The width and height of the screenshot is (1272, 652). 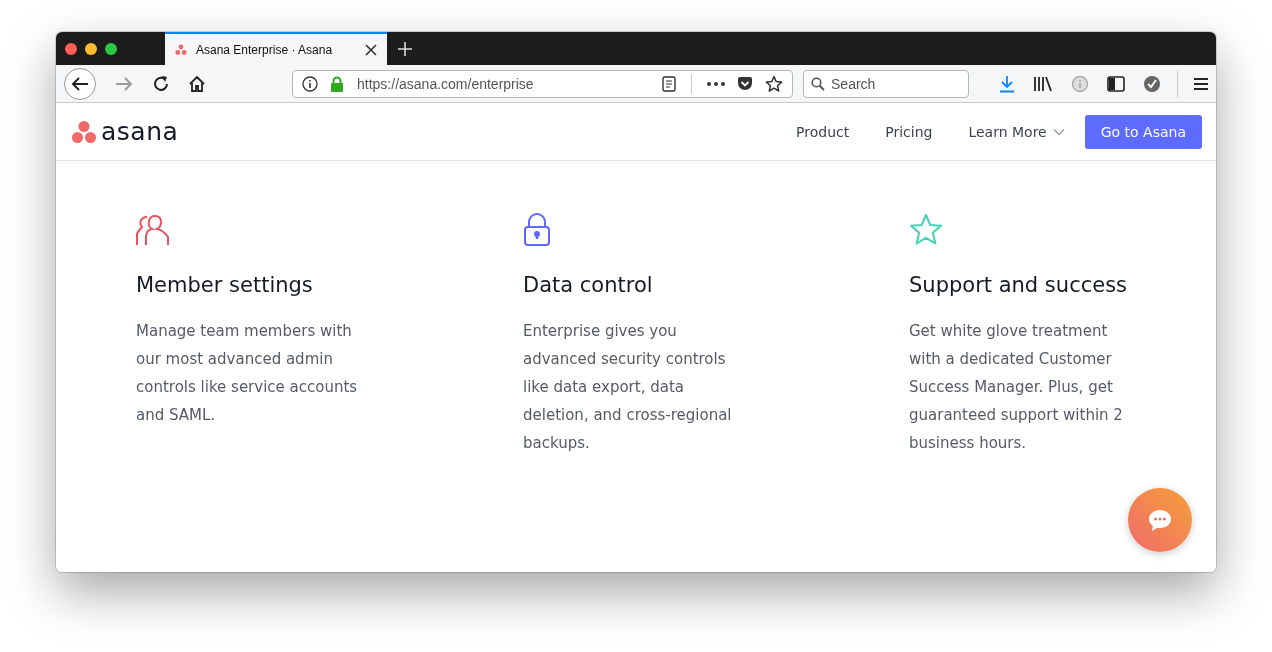 What do you see at coordinates (337, 83) in the screenshot?
I see `padlock-icon` at bounding box center [337, 83].